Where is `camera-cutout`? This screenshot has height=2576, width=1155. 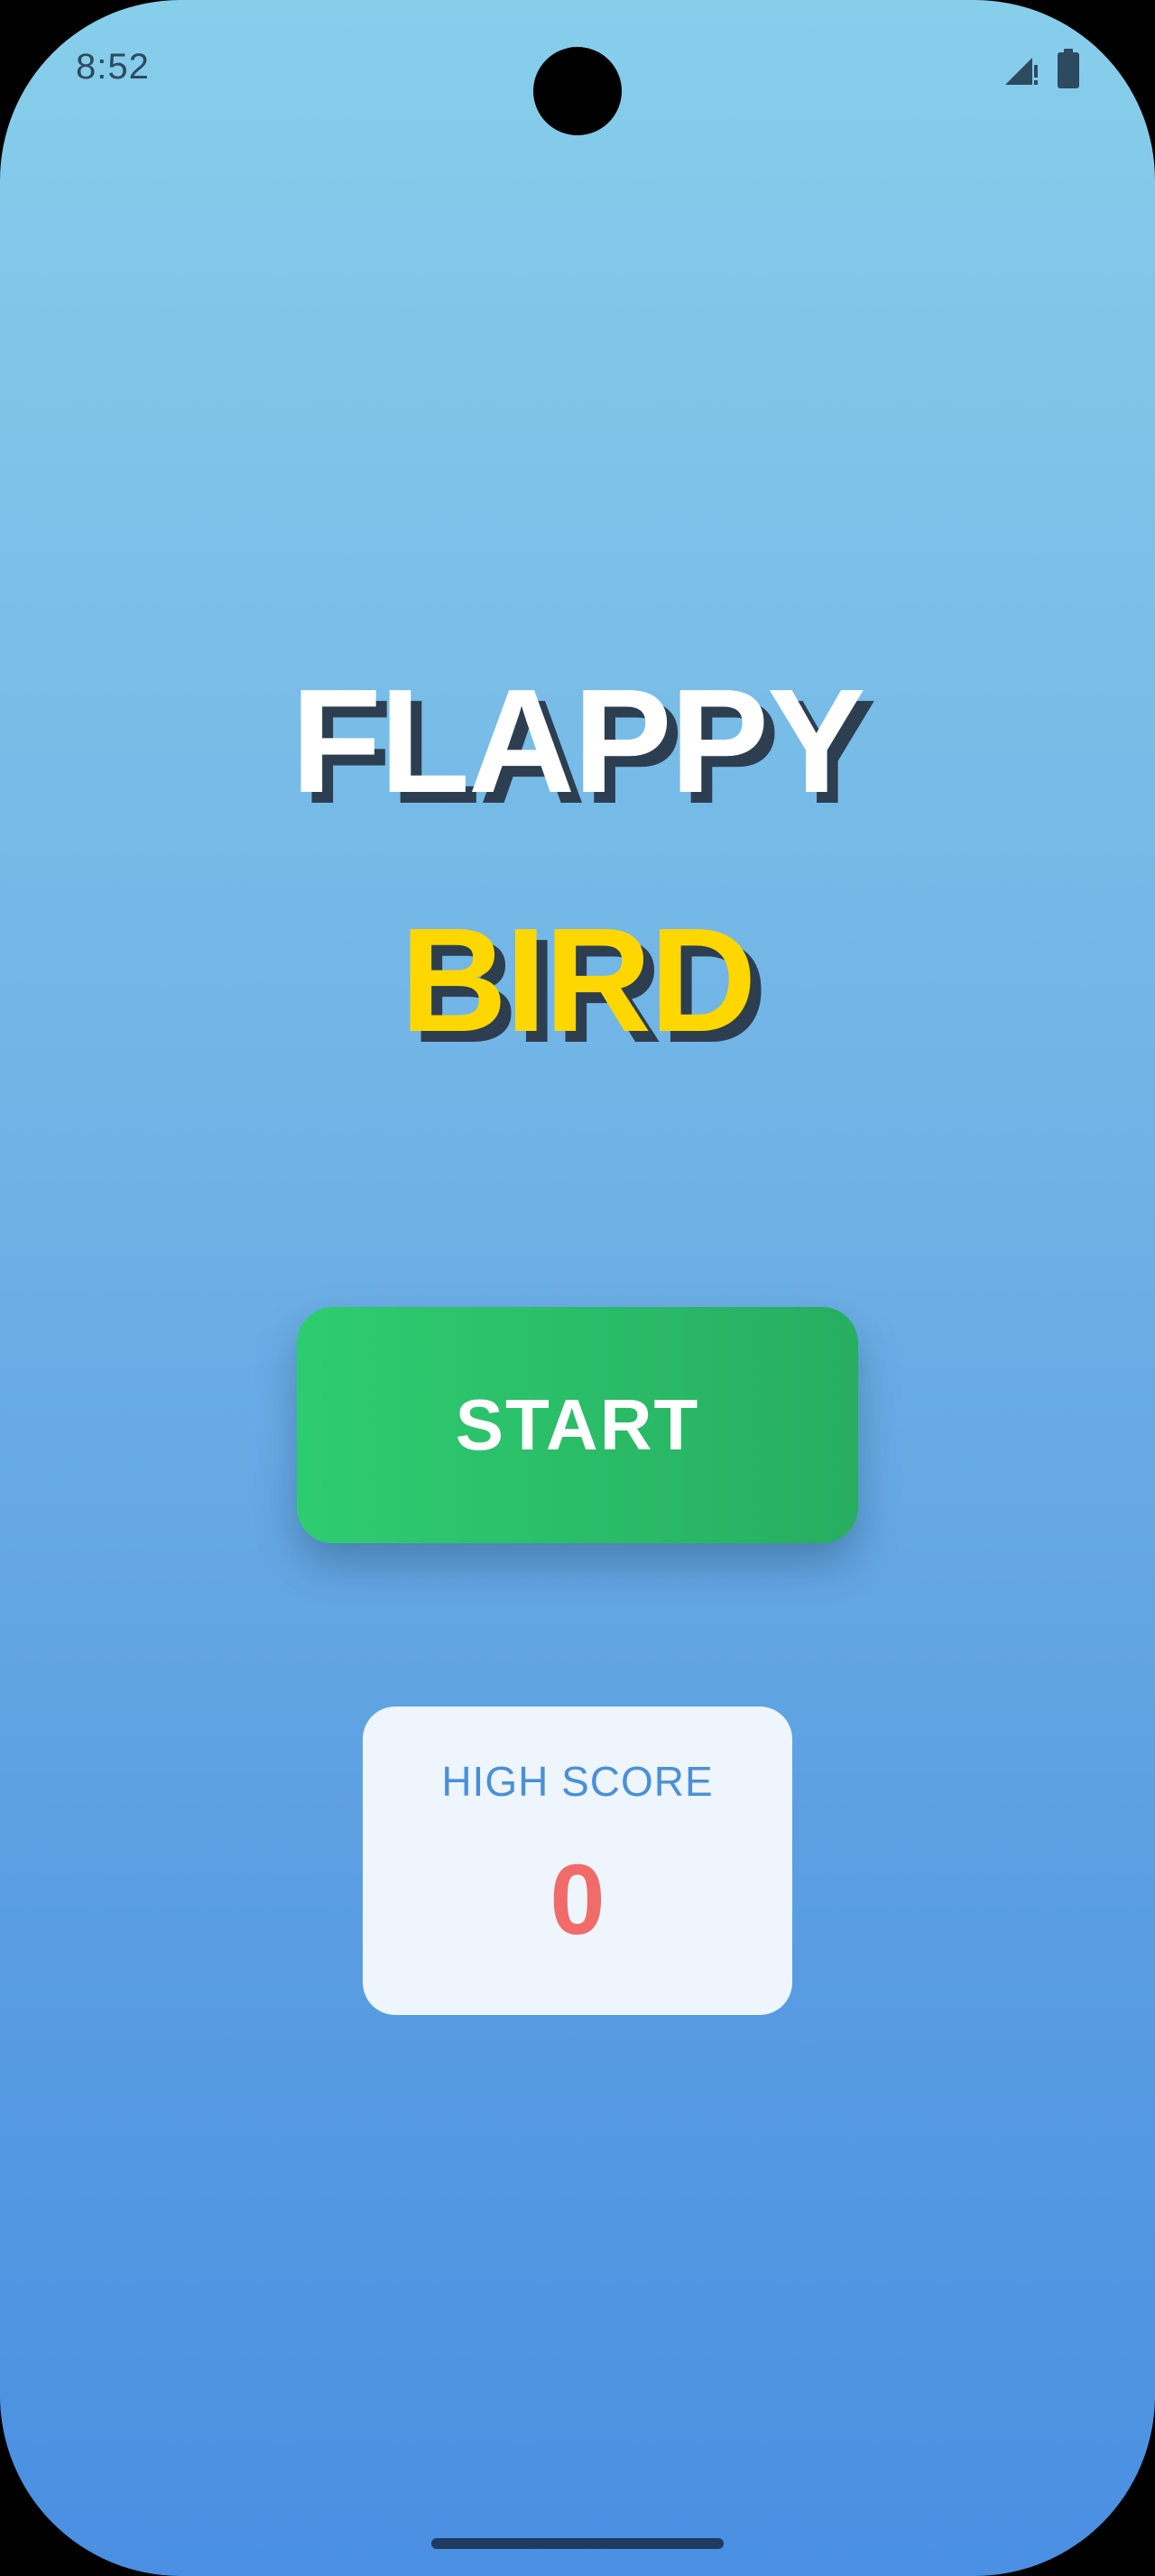
camera-cutout is located at coordinates (577, 91).